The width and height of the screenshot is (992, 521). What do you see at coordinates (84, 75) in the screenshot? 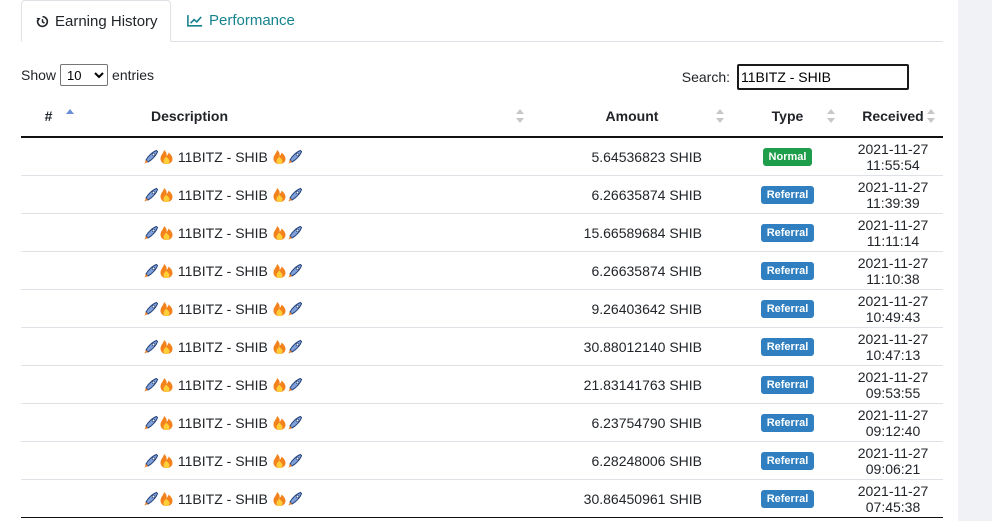
I see `page-length-select: 10` at bounding box center [84, 75].